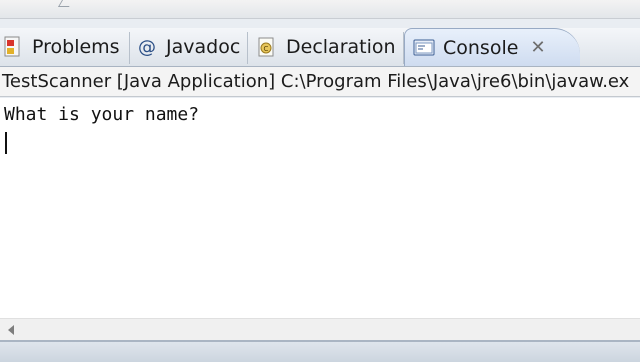 The width and height of the screenshot is (640, 362). I want to click on tab-problems: Problems, so click(66, 47).